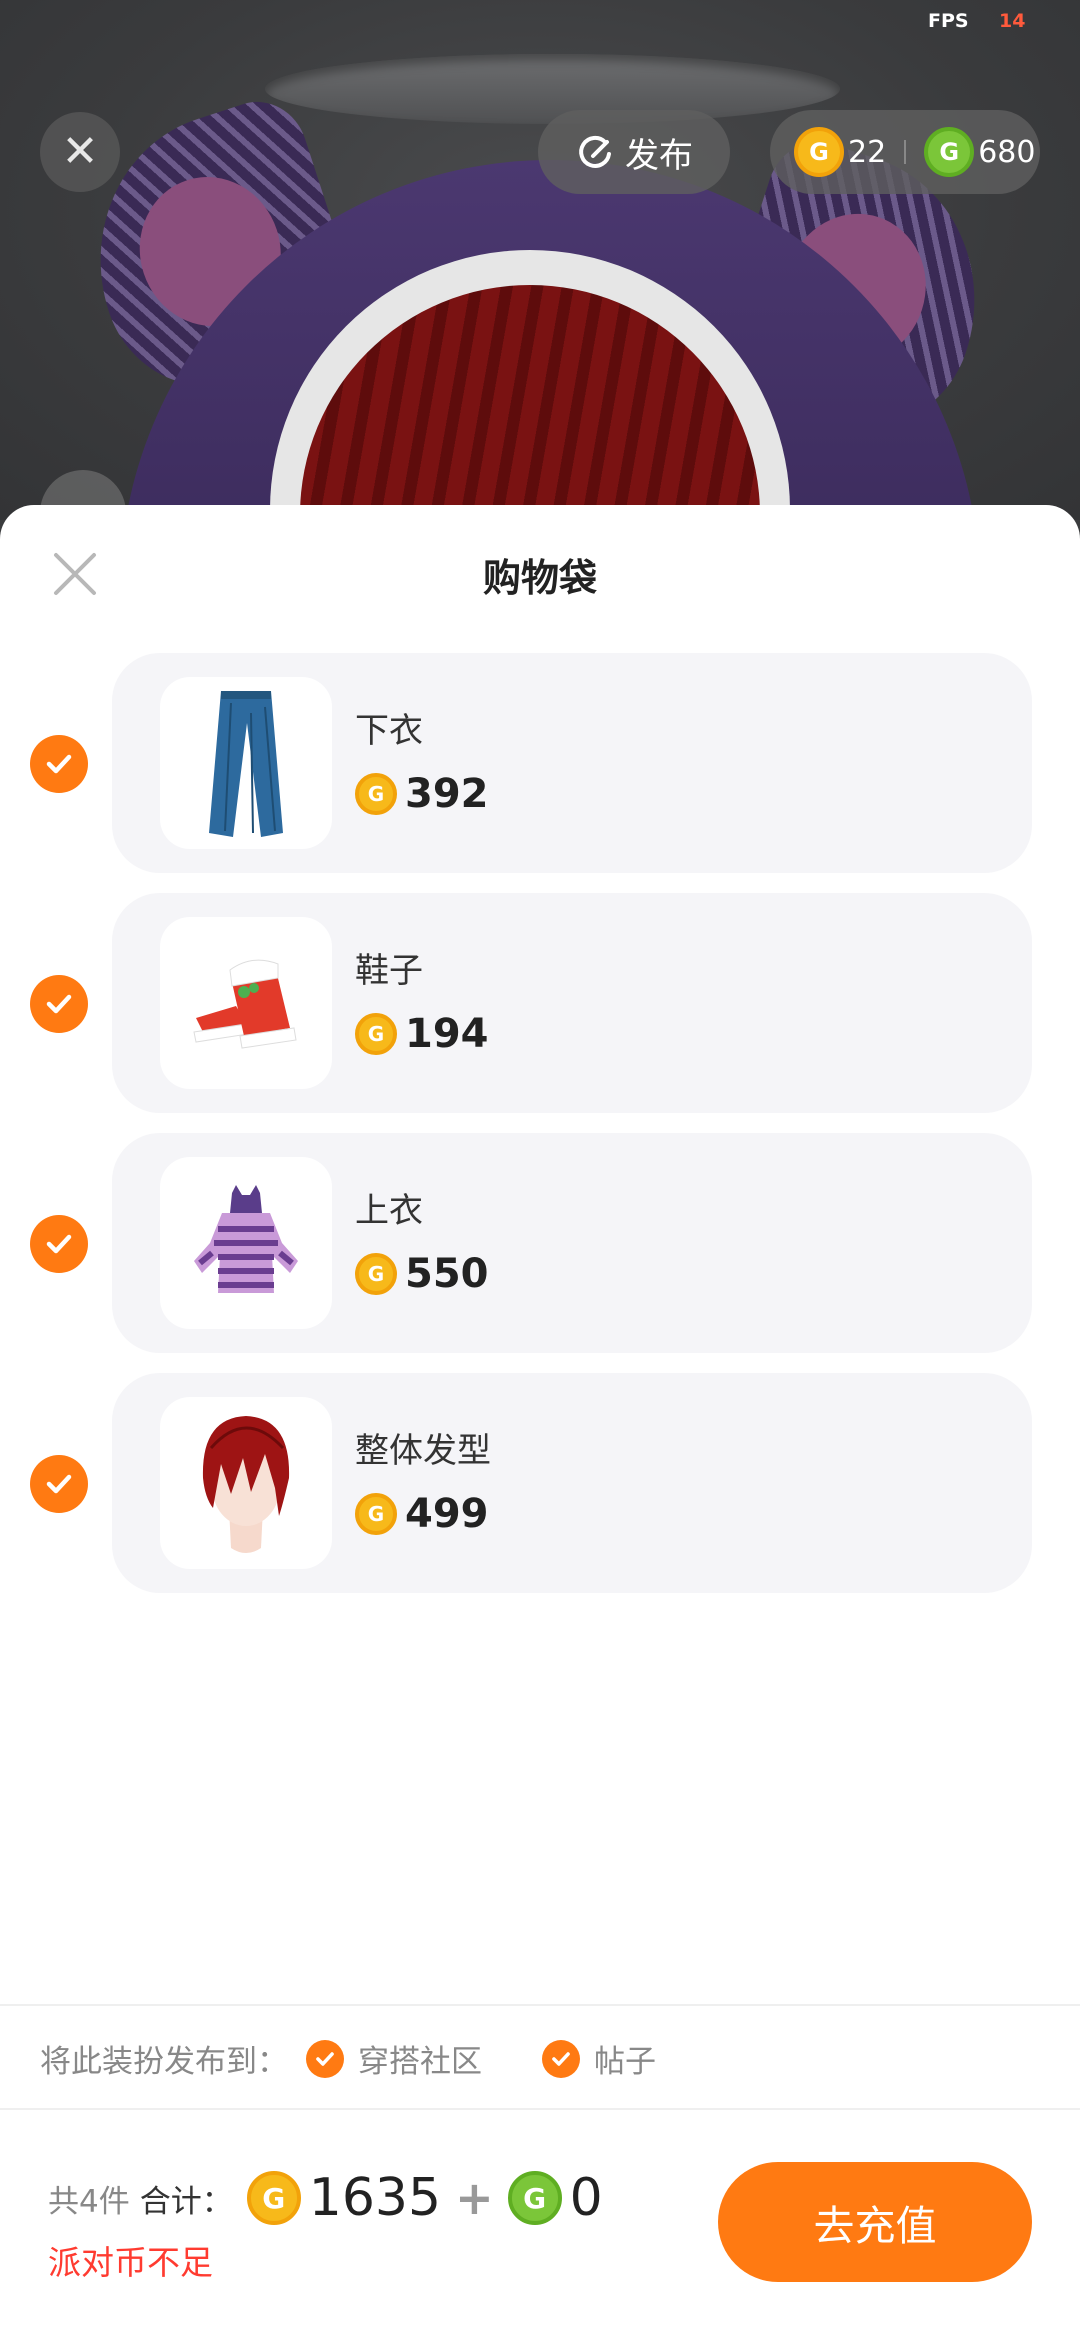 The height and width of the screenshot is (2340, 1080). What do you see at coordinates (130, 2262) in the screenshot?
I see `insufficient-balance-warning: 派对币不足` at bounding box center [130, 2262].